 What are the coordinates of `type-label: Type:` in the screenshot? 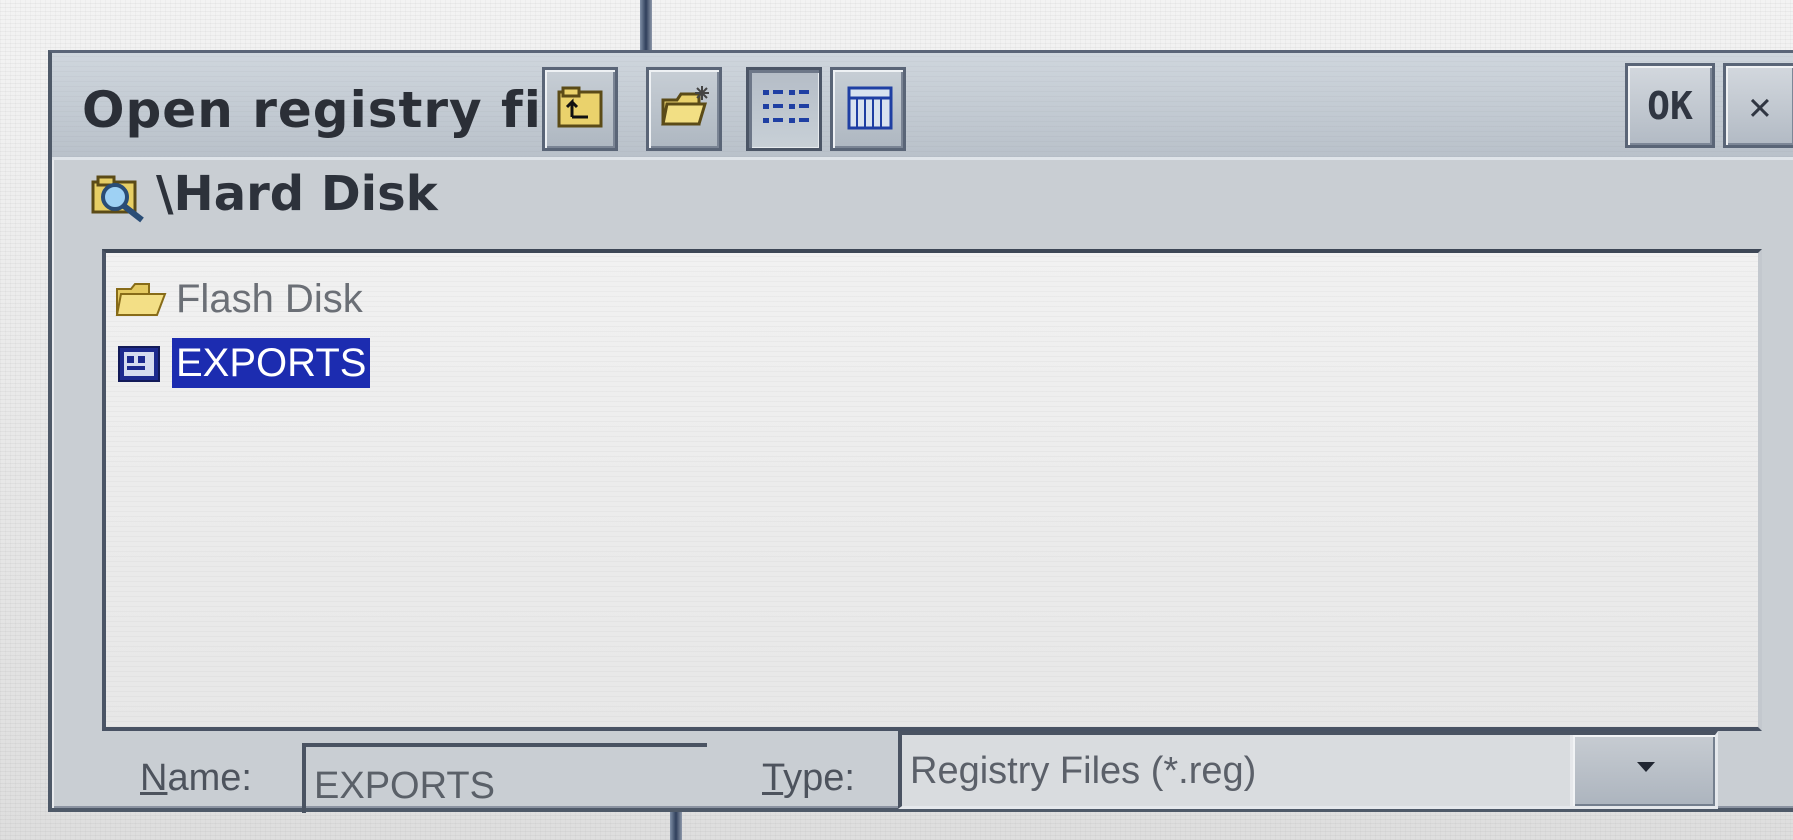 It's located at (808, 778).